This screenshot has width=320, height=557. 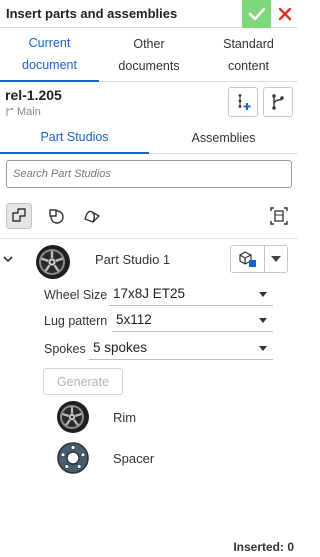 I want to click on tab-standard-content: Standard content, so click(x=248, y=55).